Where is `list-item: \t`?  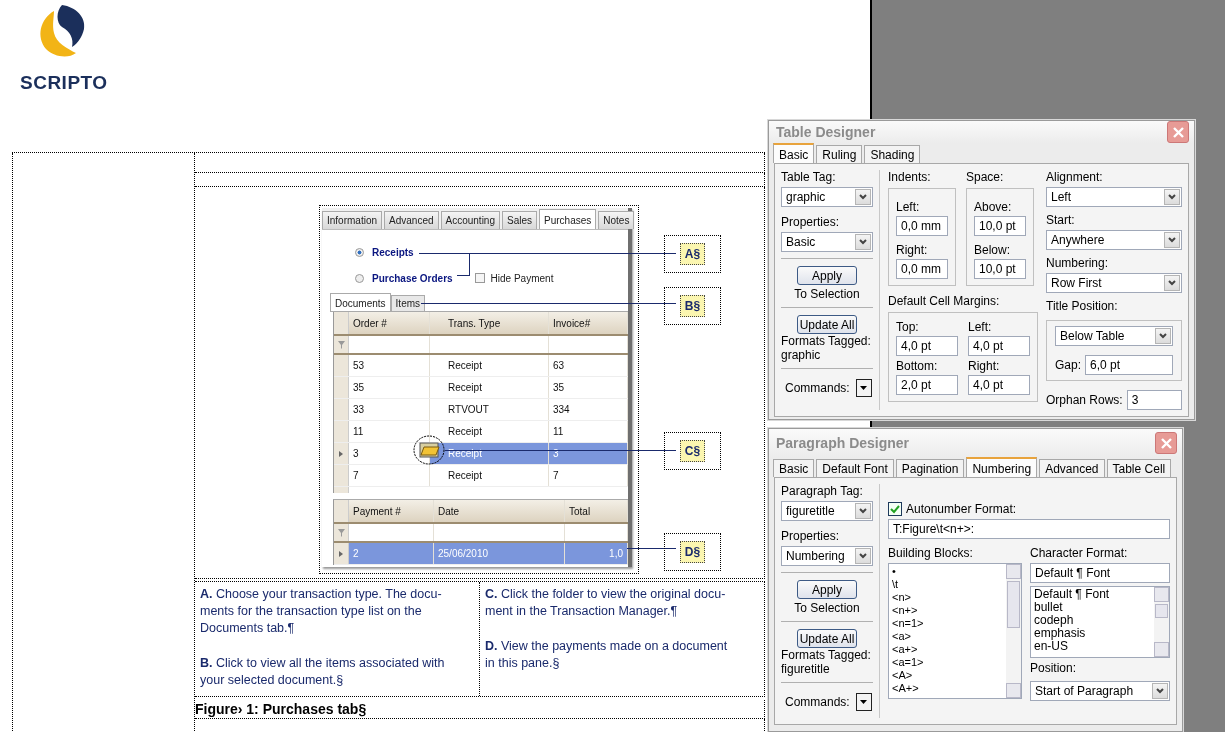
list-item: \t is located at coordinates (947, 584).